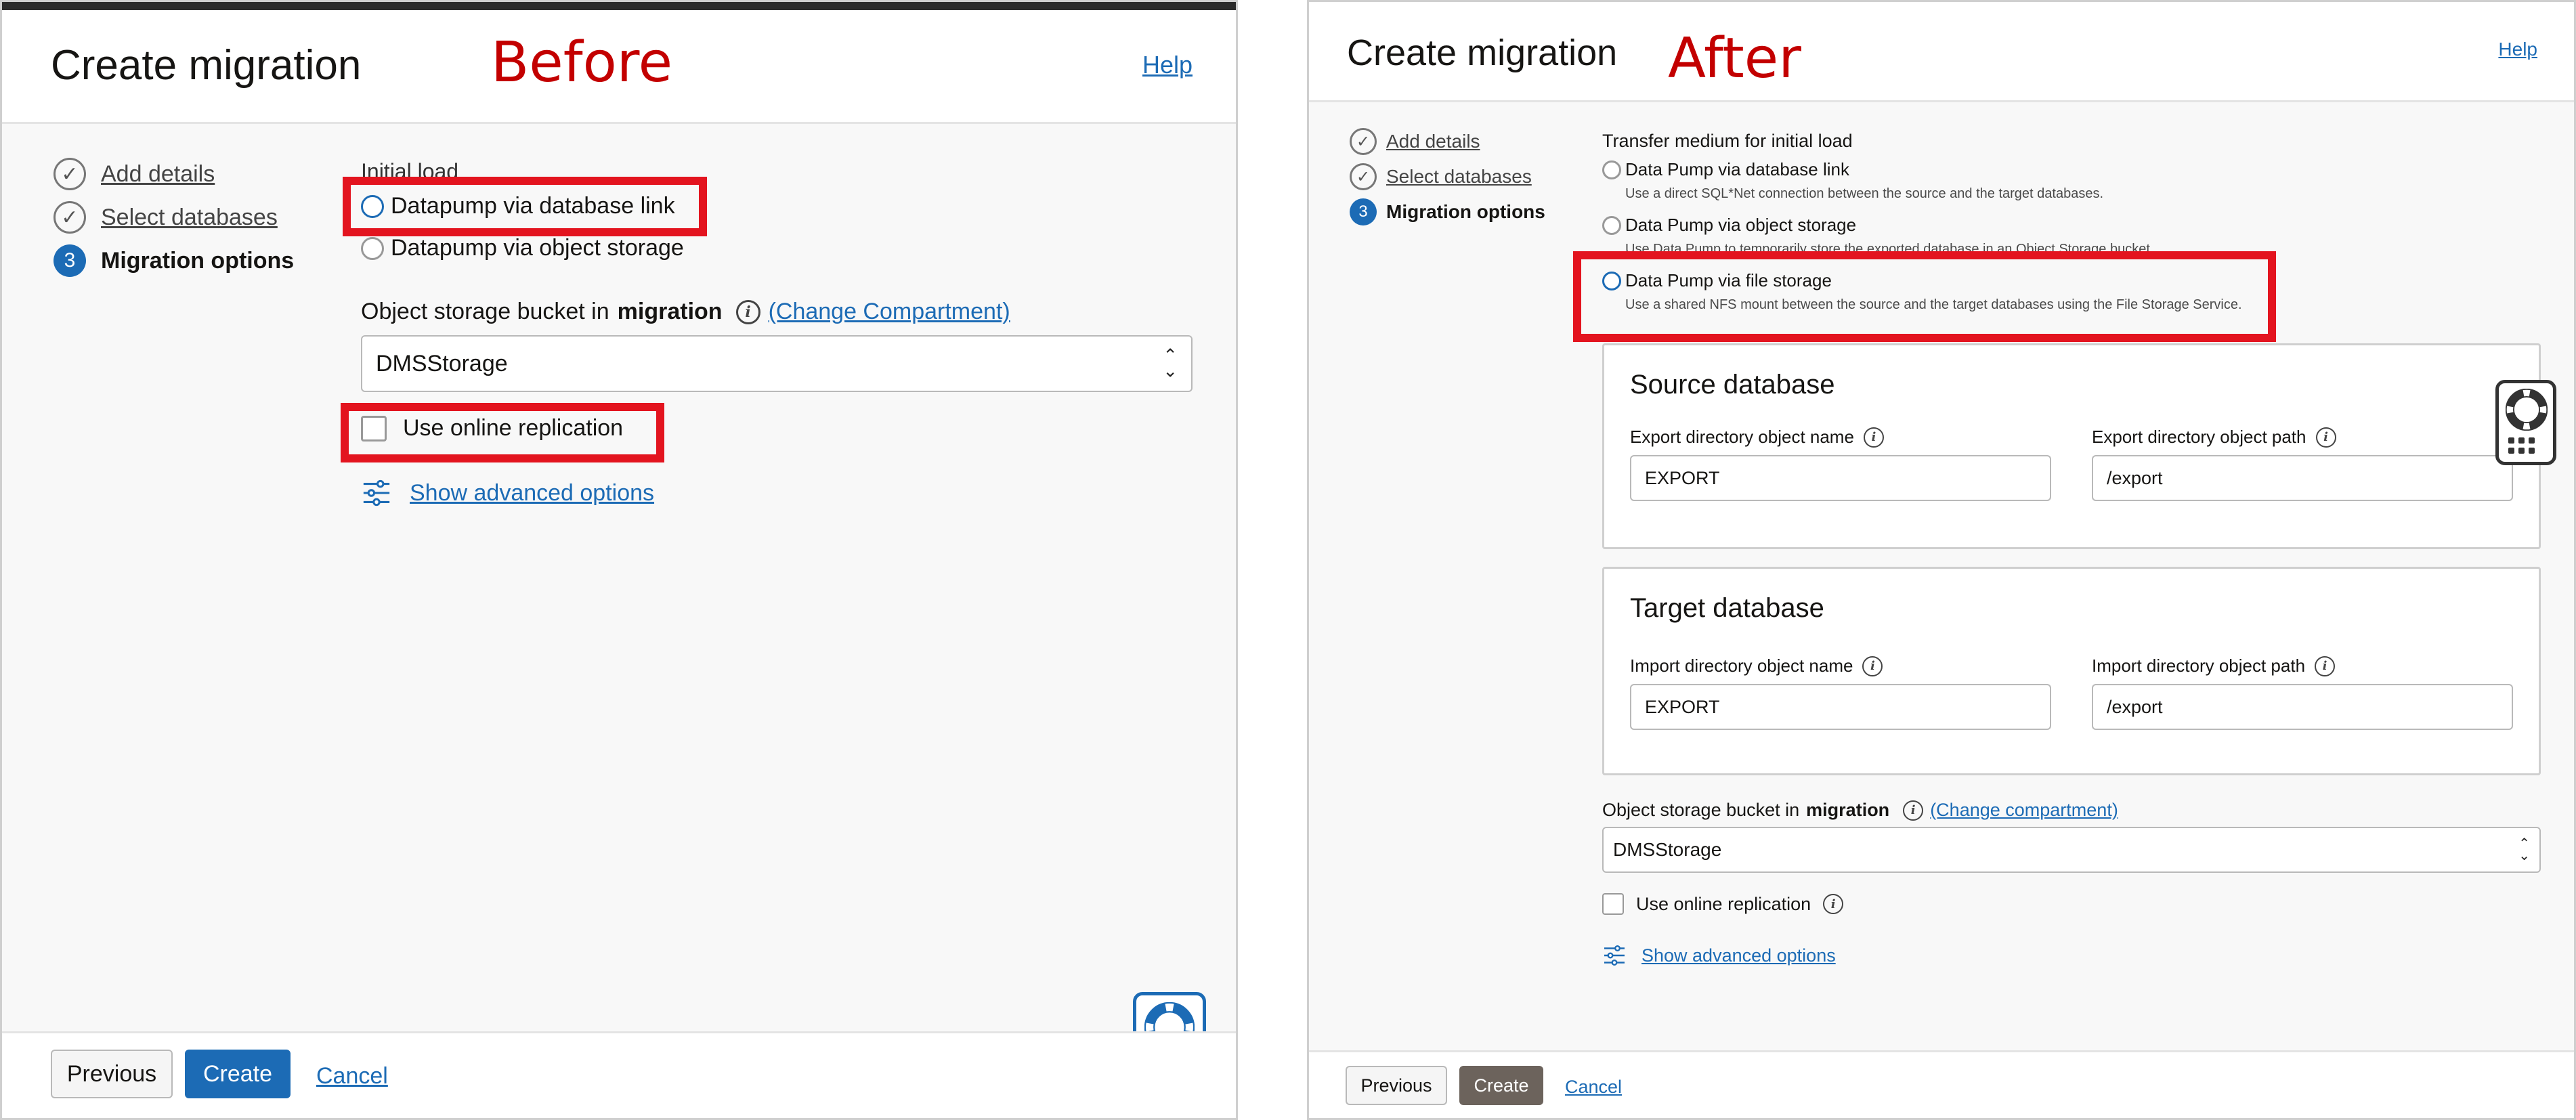  I want to click on checkbox-label: Use online replication, so click(1723, 903).